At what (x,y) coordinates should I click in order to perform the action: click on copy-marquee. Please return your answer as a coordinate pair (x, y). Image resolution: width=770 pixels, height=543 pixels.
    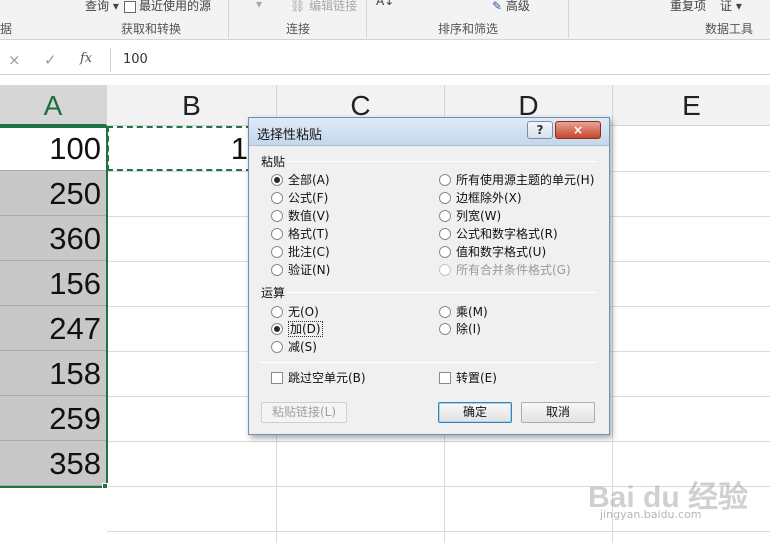
    Looking at the image, I should click on (179, 148).